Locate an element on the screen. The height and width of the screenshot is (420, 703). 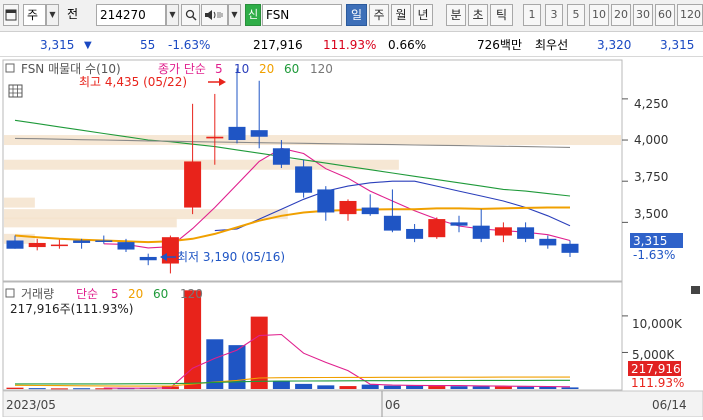
ma10-legend: 10 is located at coordinates (241, 69).